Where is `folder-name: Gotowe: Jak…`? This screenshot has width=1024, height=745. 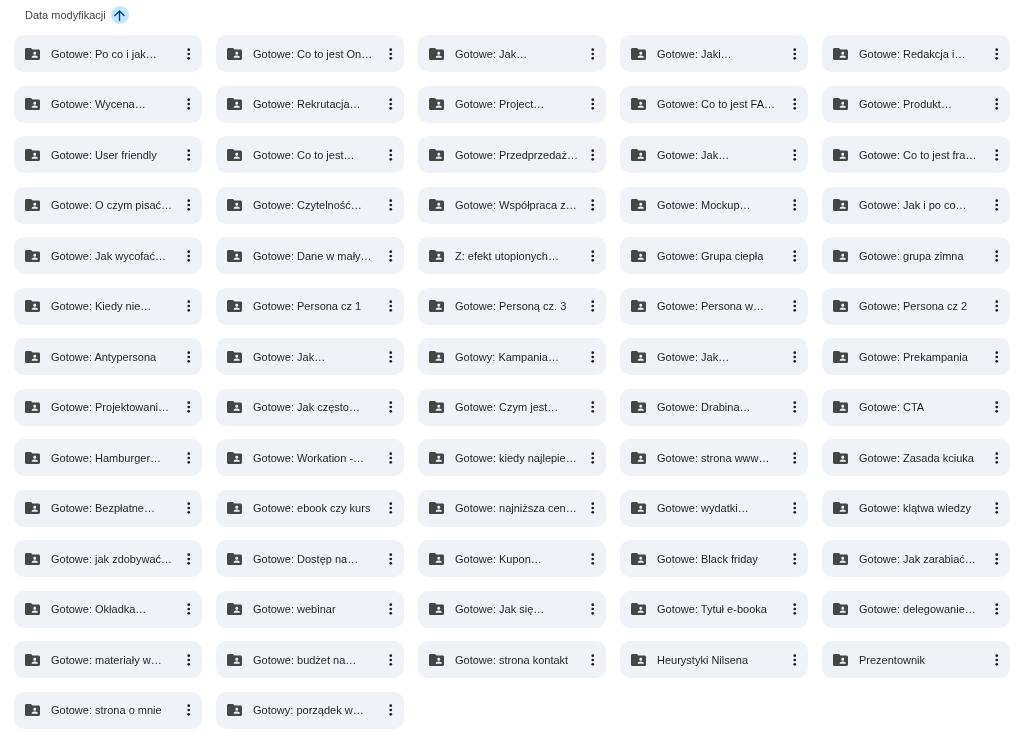 folder-name: Gotowe: Jak… is located at coordinates (694, 356).